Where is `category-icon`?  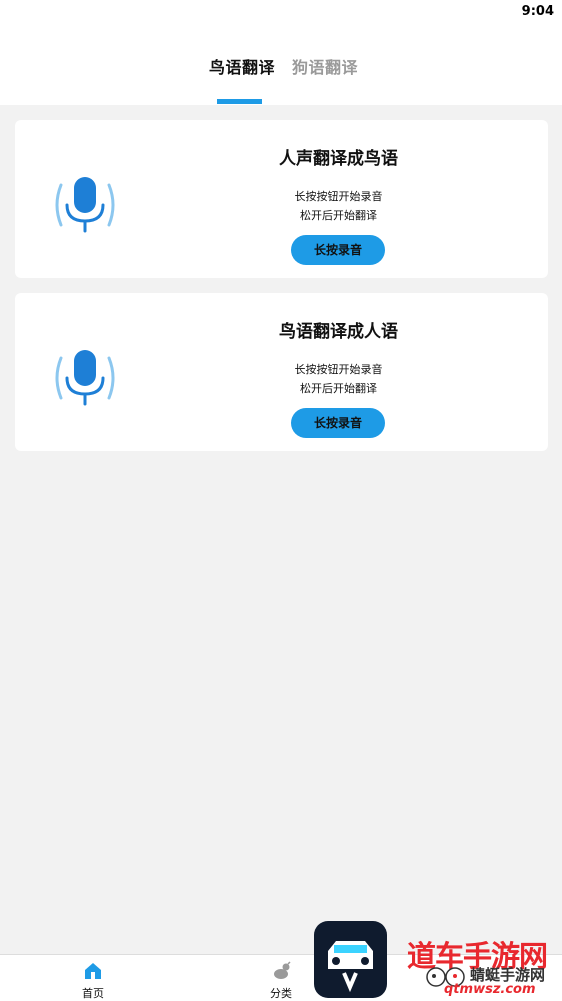
category-icon is located at coordinates (282, 970).